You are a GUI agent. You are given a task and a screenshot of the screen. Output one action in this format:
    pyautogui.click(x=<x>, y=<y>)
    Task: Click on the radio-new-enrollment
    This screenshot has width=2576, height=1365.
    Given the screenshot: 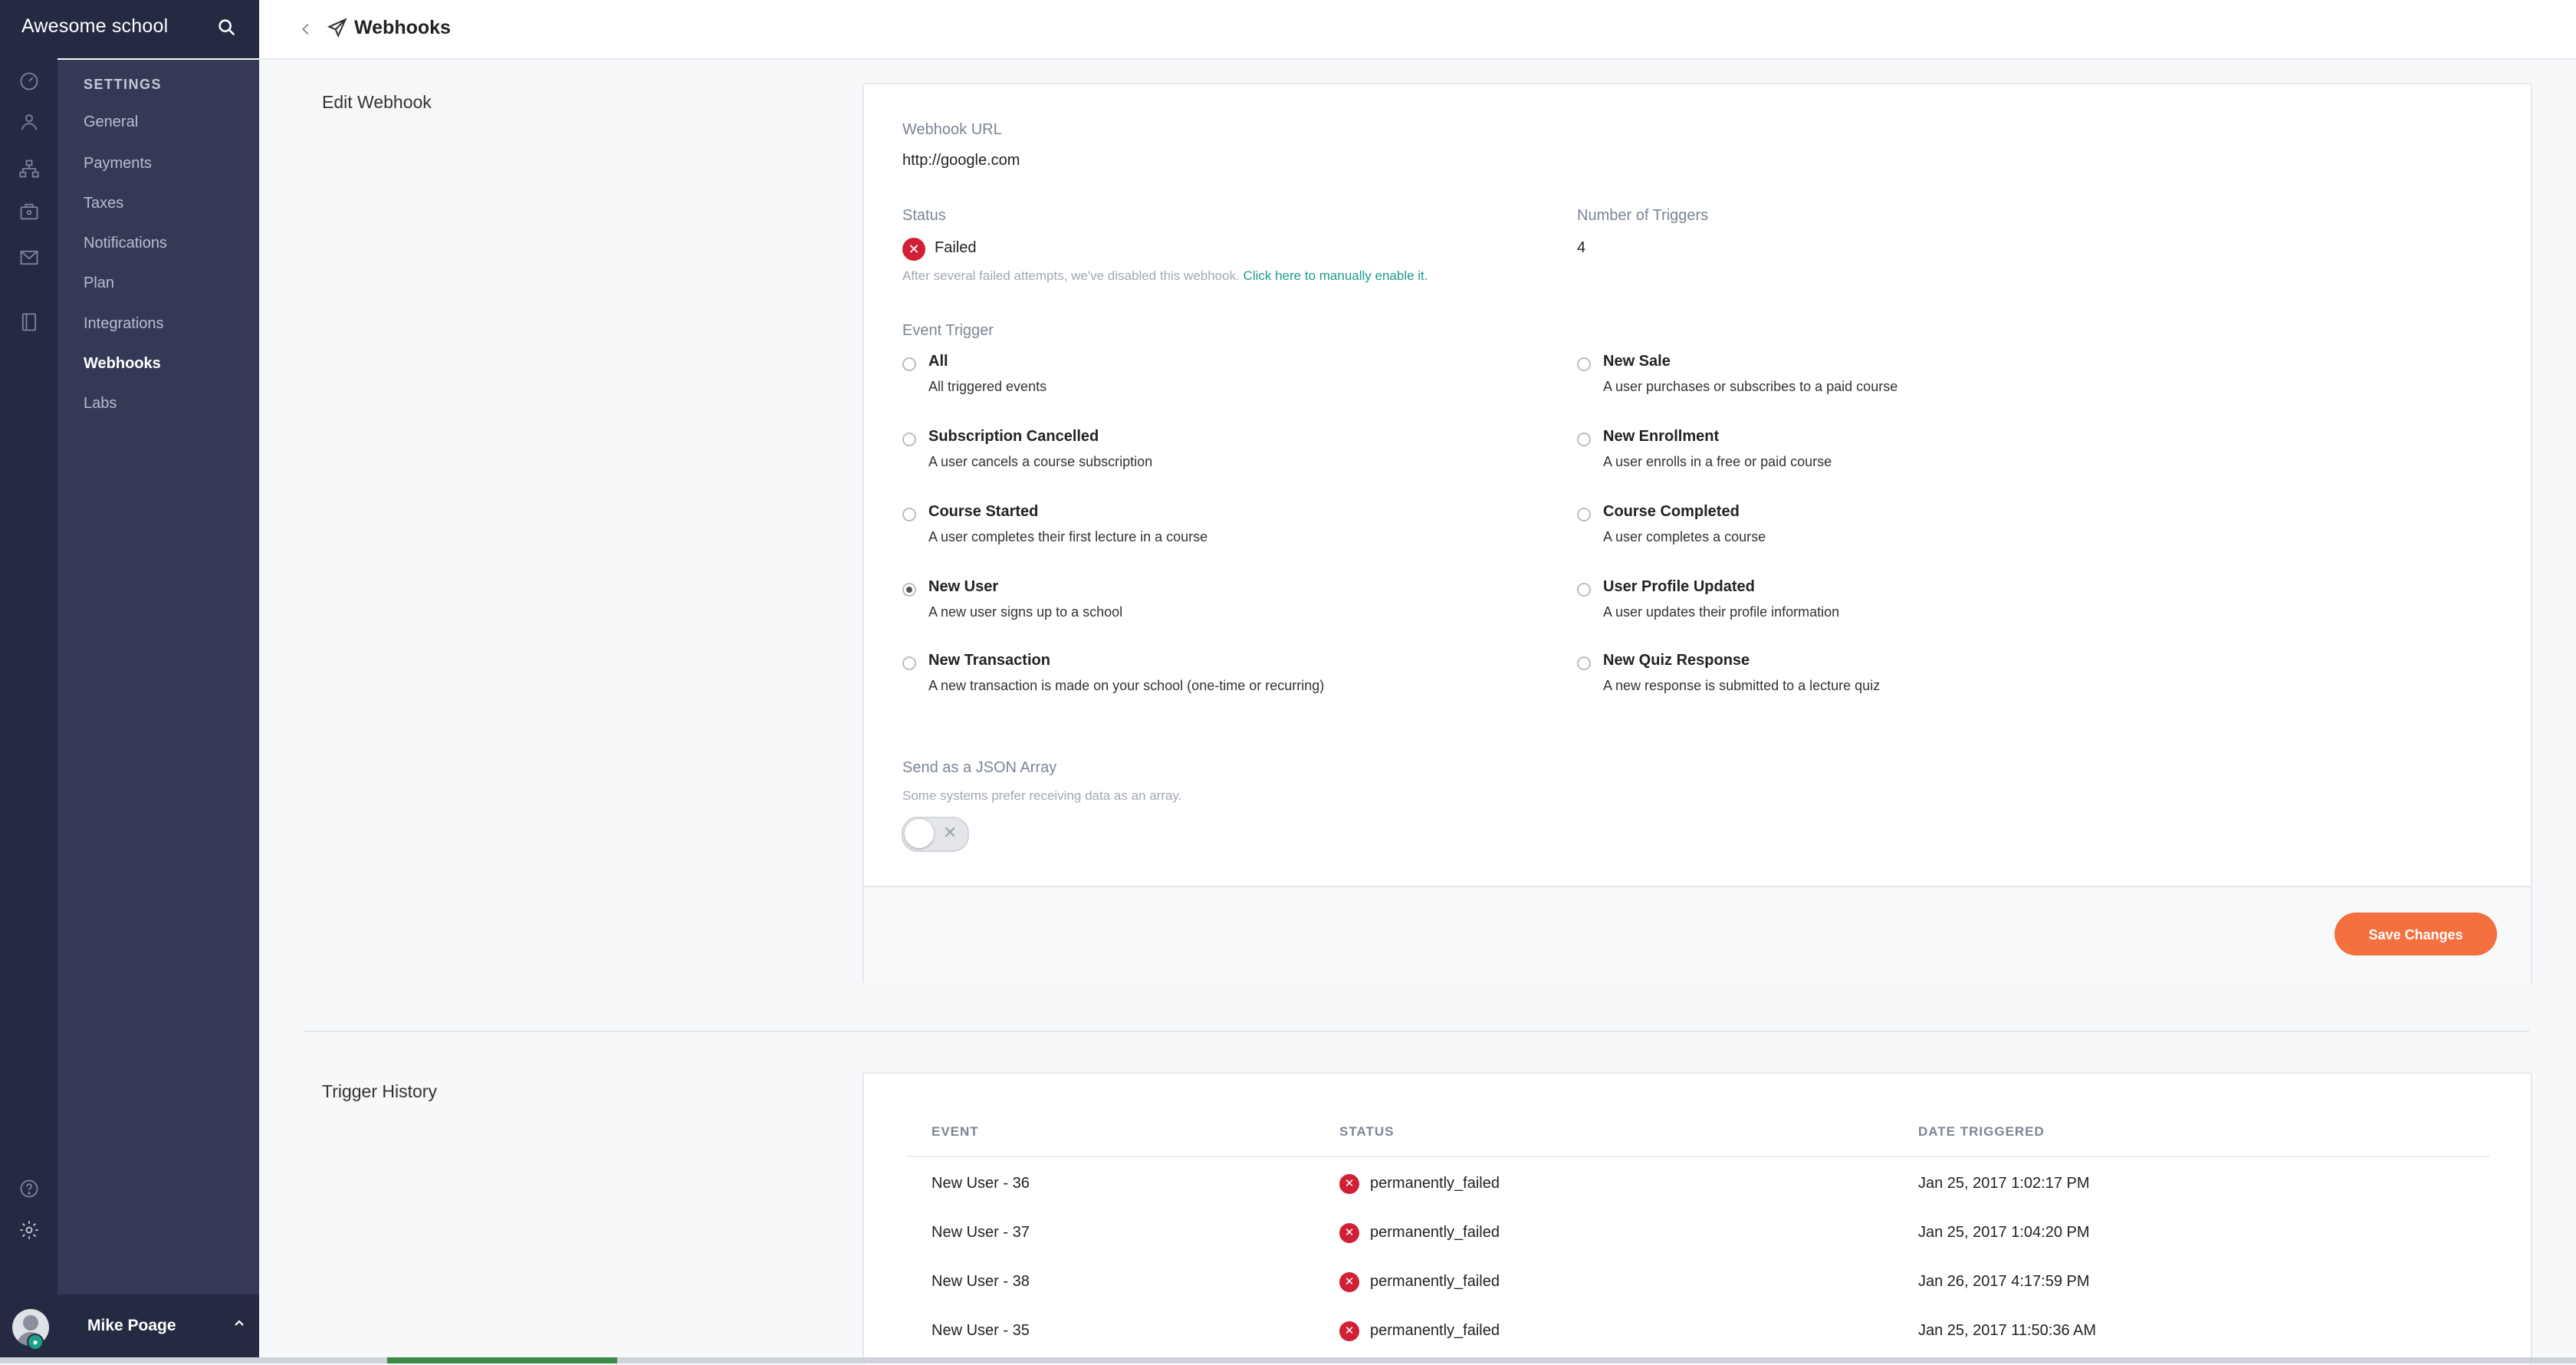 What is the action you would take?
    pyautogui.click(x=1584, y=440)
    